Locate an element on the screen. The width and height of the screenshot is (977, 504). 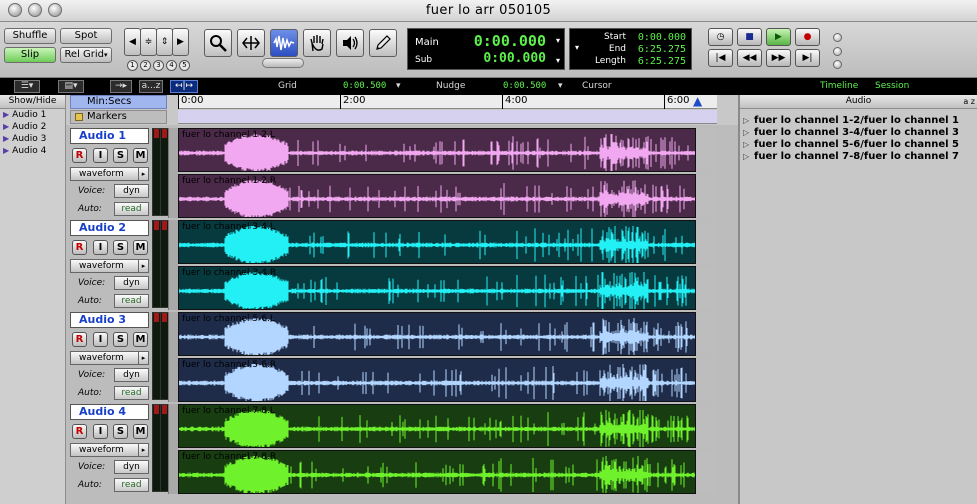
markers-ruler is located at coordinates (447, 117).